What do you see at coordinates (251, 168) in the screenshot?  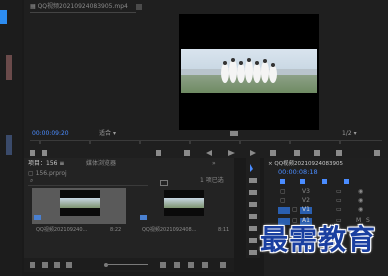 I see `selection-tool-icon` at bounding box center [251, 168].